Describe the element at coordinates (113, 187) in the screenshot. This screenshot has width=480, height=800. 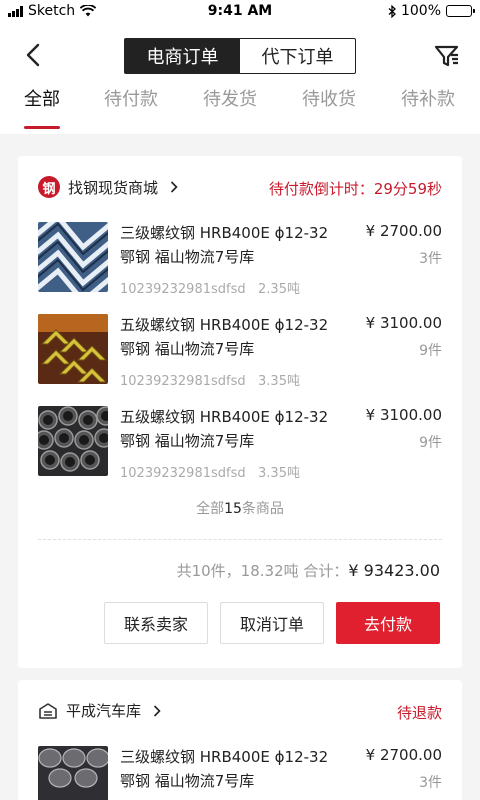
I see `store-name: 找钢现货商城` at that location.